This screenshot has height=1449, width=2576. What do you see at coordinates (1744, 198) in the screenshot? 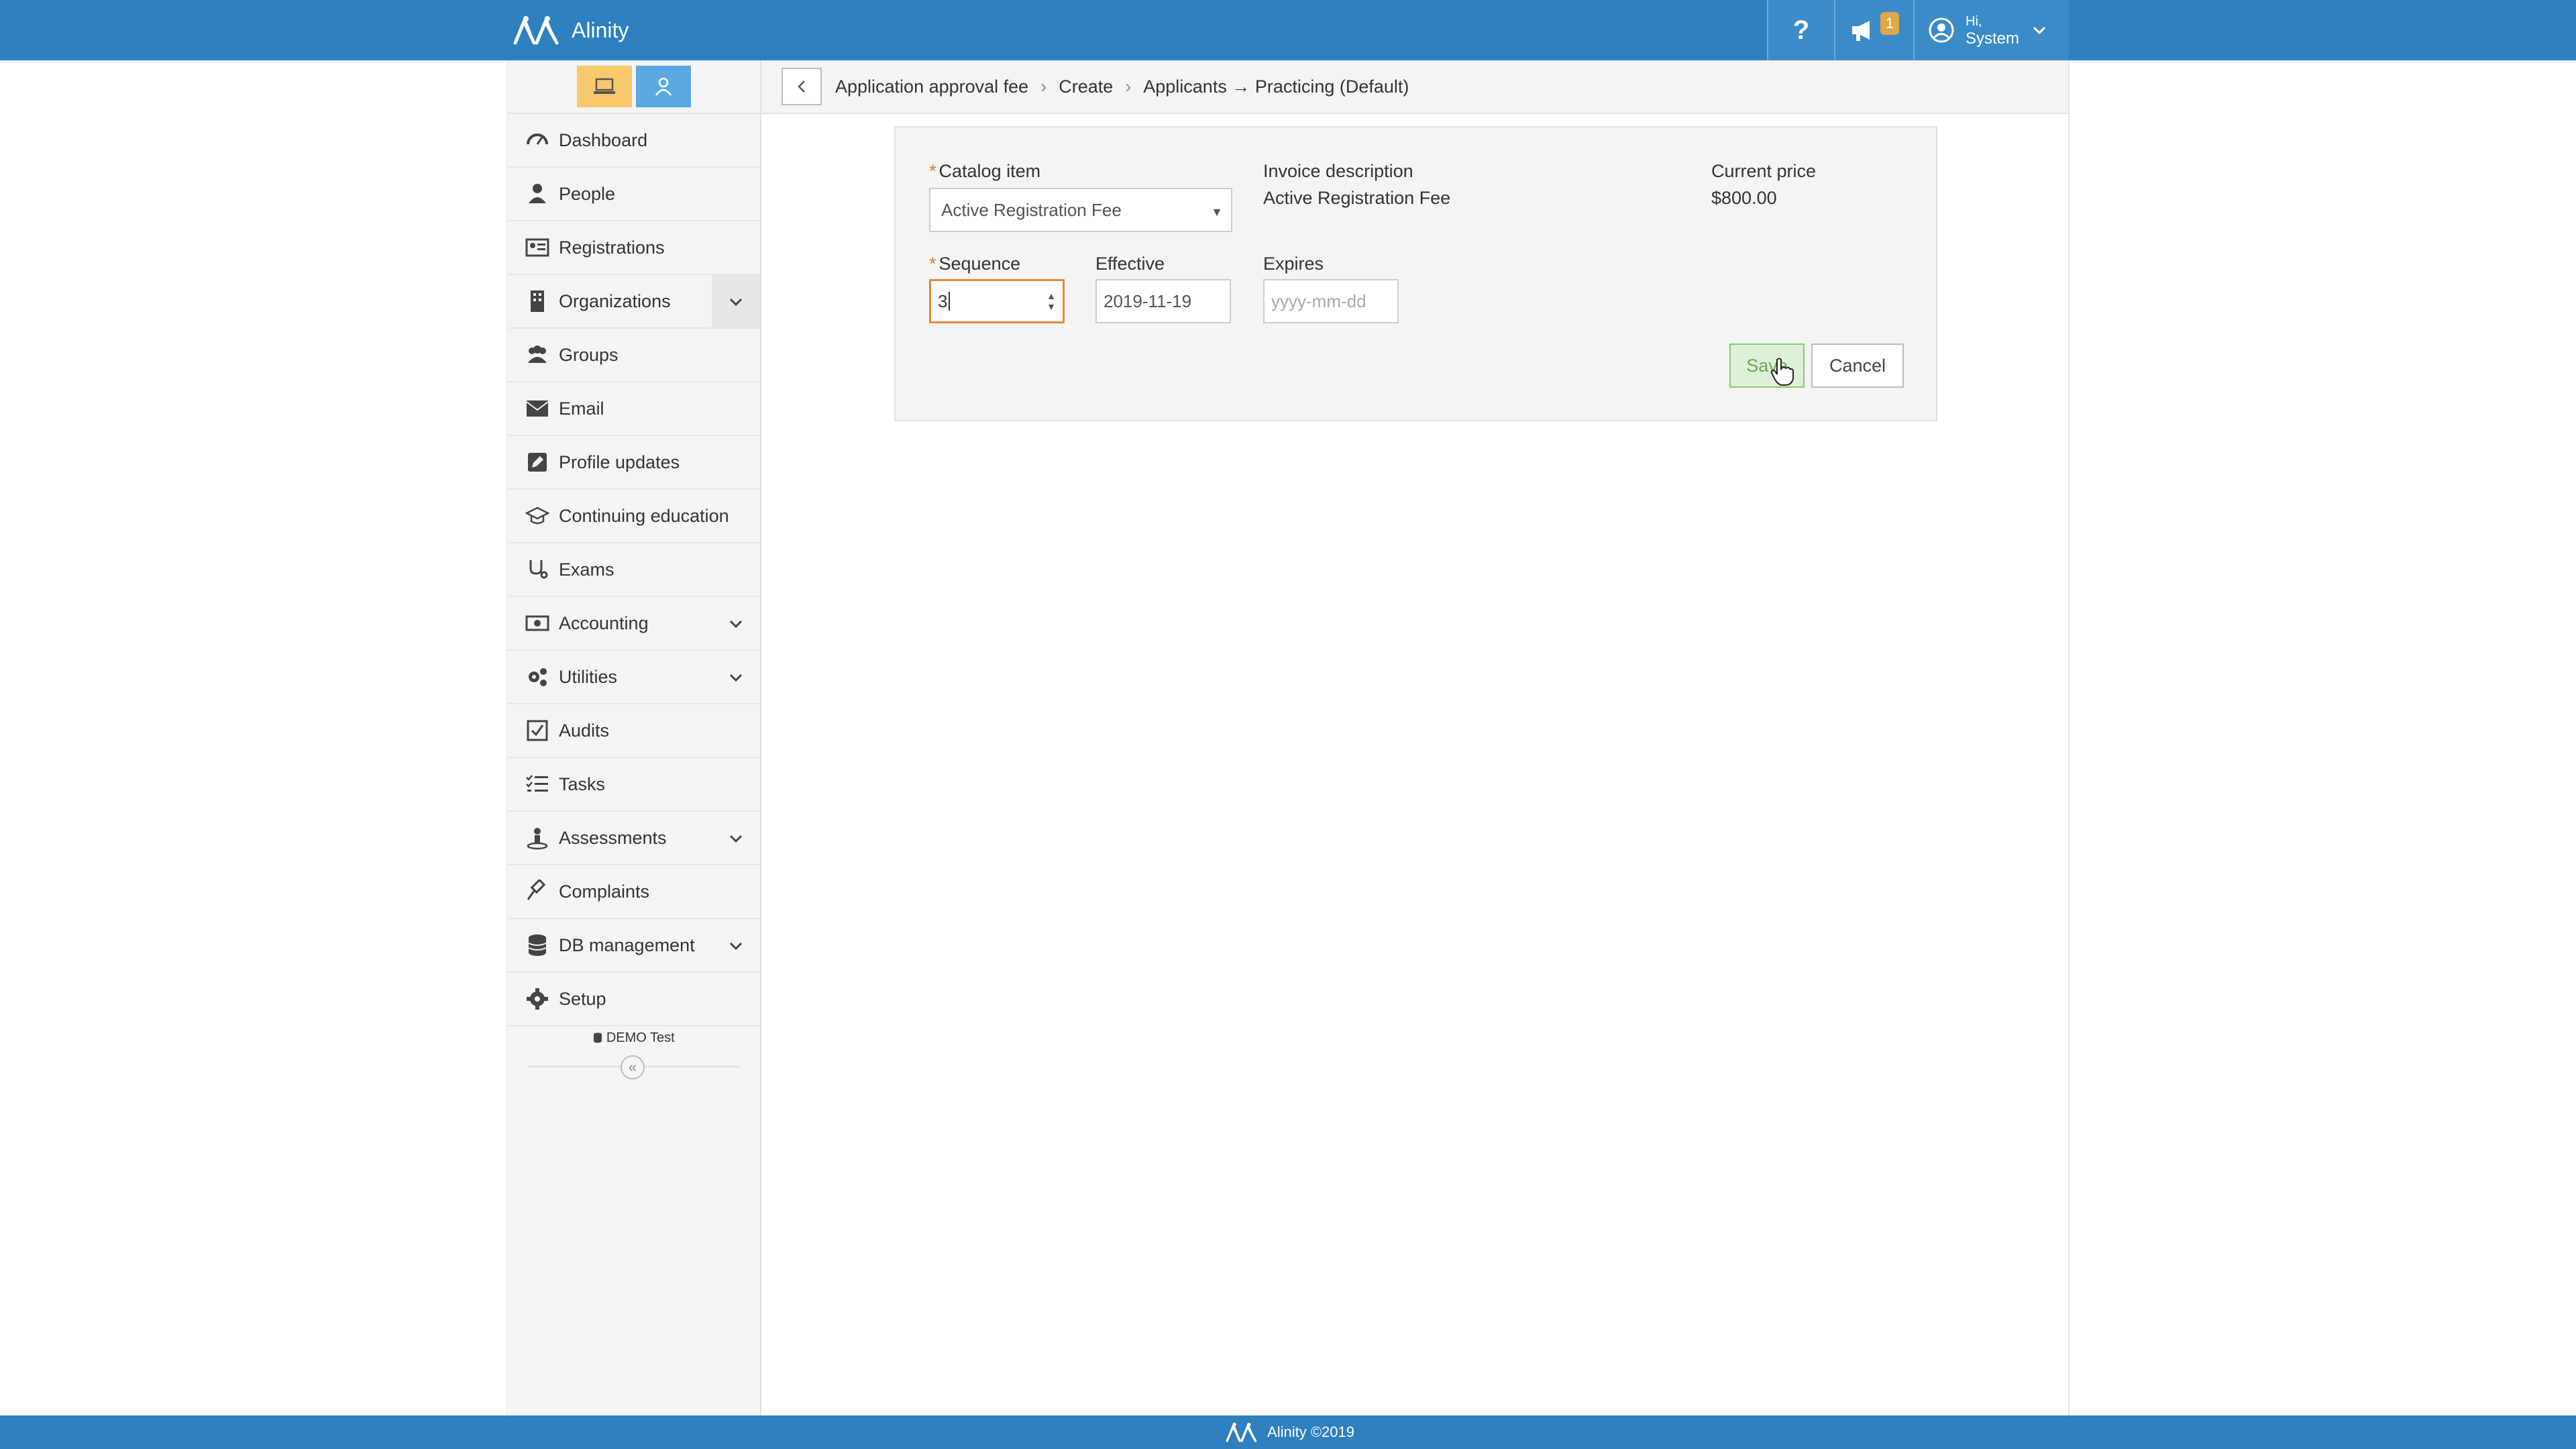
I see `current-price-value: $800.00` at bounding box center [1744, 198].